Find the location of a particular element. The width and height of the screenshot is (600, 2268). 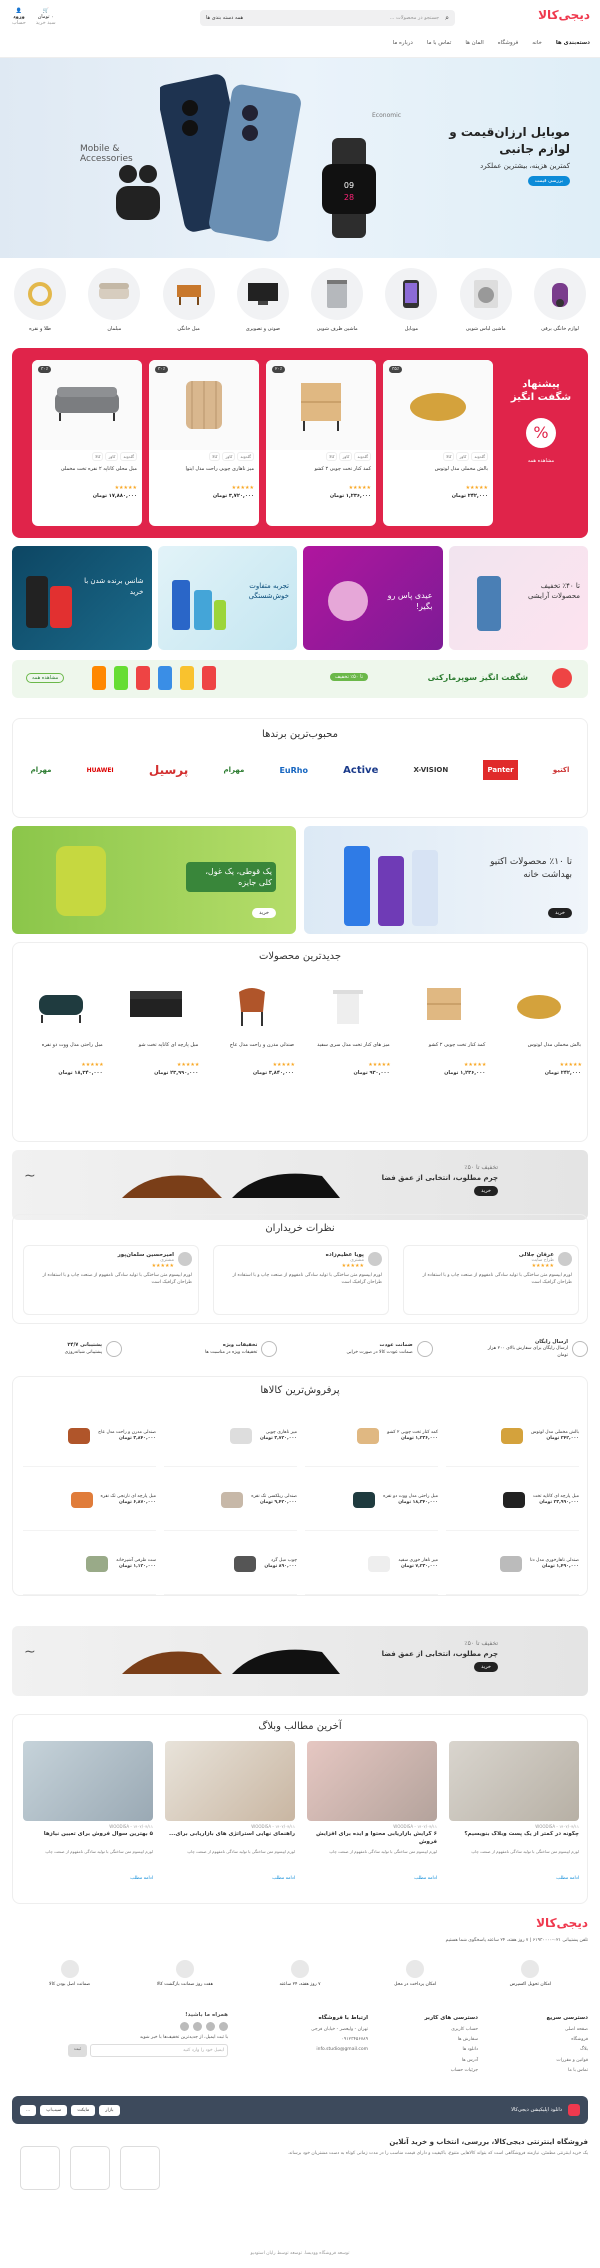

footer-logo: دیجی‌کالا is located at coordinates (562, 1923).